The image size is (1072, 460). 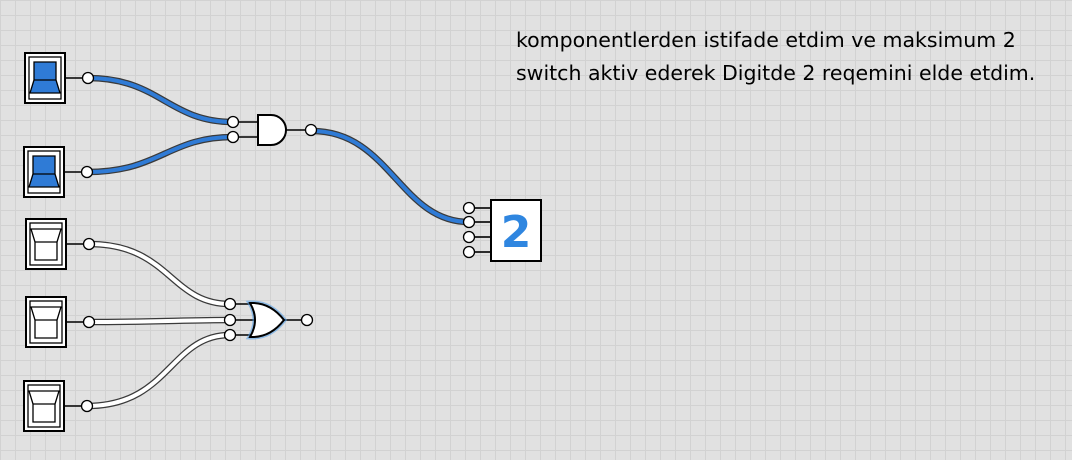 What do you see at coordinates (390, 176) in the screenshot?
I see `wire-and-to-digit` at bounding box center [390, 176].